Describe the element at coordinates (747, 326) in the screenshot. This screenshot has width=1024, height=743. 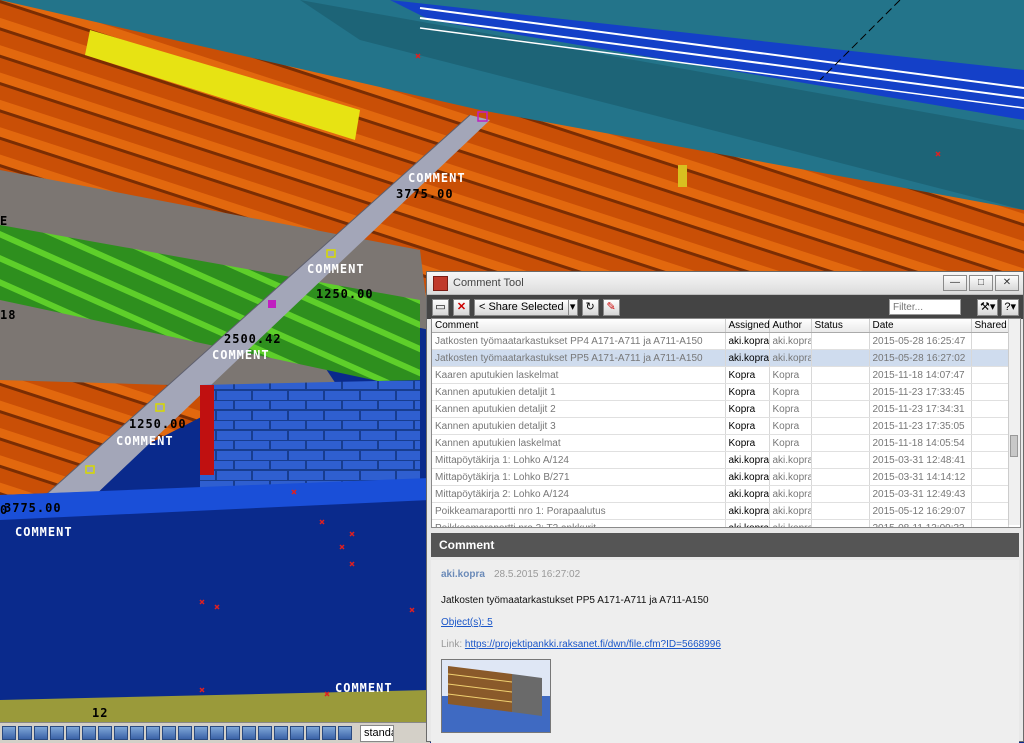
I see `column-header-assigned: Assigned` at that location.